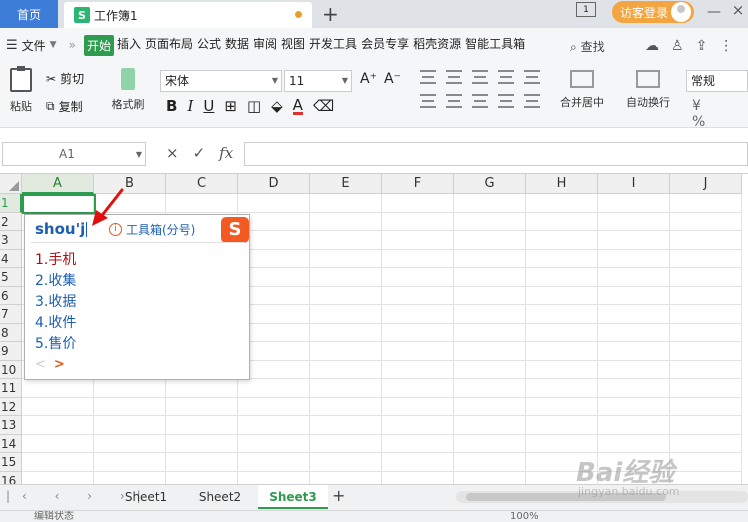 This screenshot has width=748, height=522. Describe the element at coordinates (11, 369) in the screenshot. I see `row-header: 10` at that location.